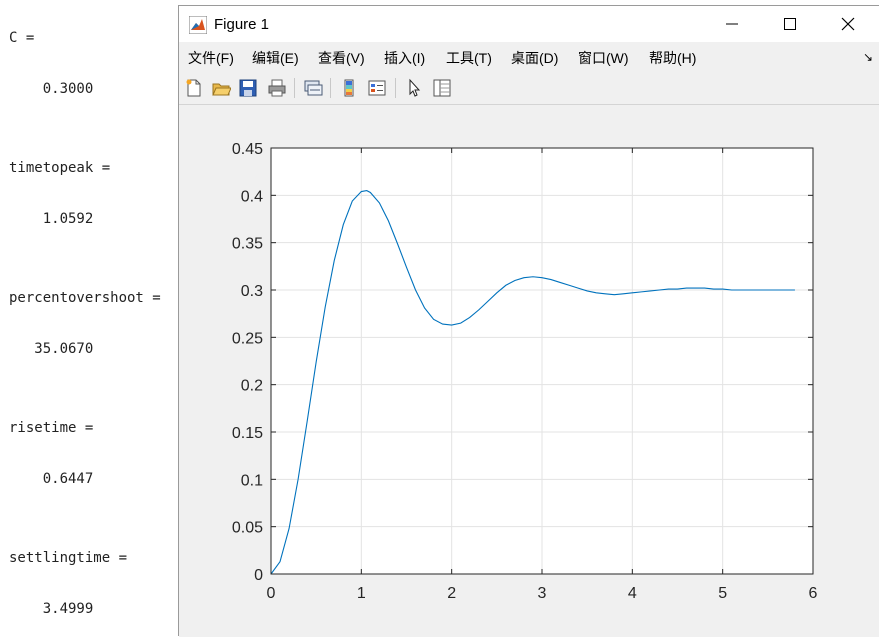 The height and width of the screenshot is (637, 879). I want to click on edit-plot-button, so click(414, 88).